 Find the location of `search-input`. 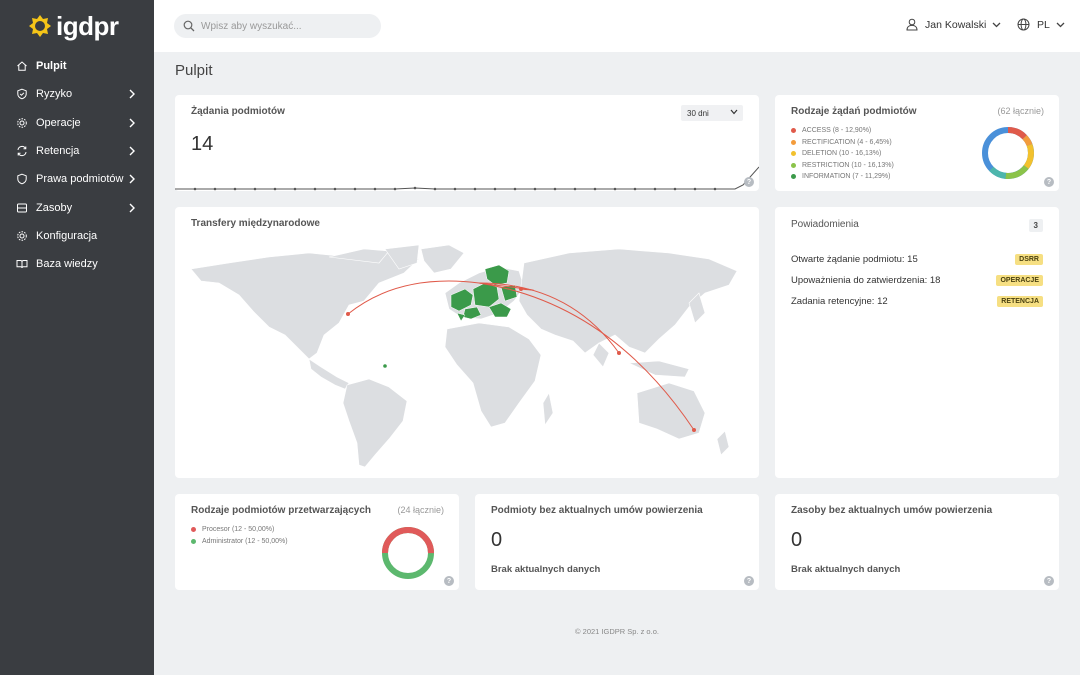

search-input is located at coordinates (286, 26).